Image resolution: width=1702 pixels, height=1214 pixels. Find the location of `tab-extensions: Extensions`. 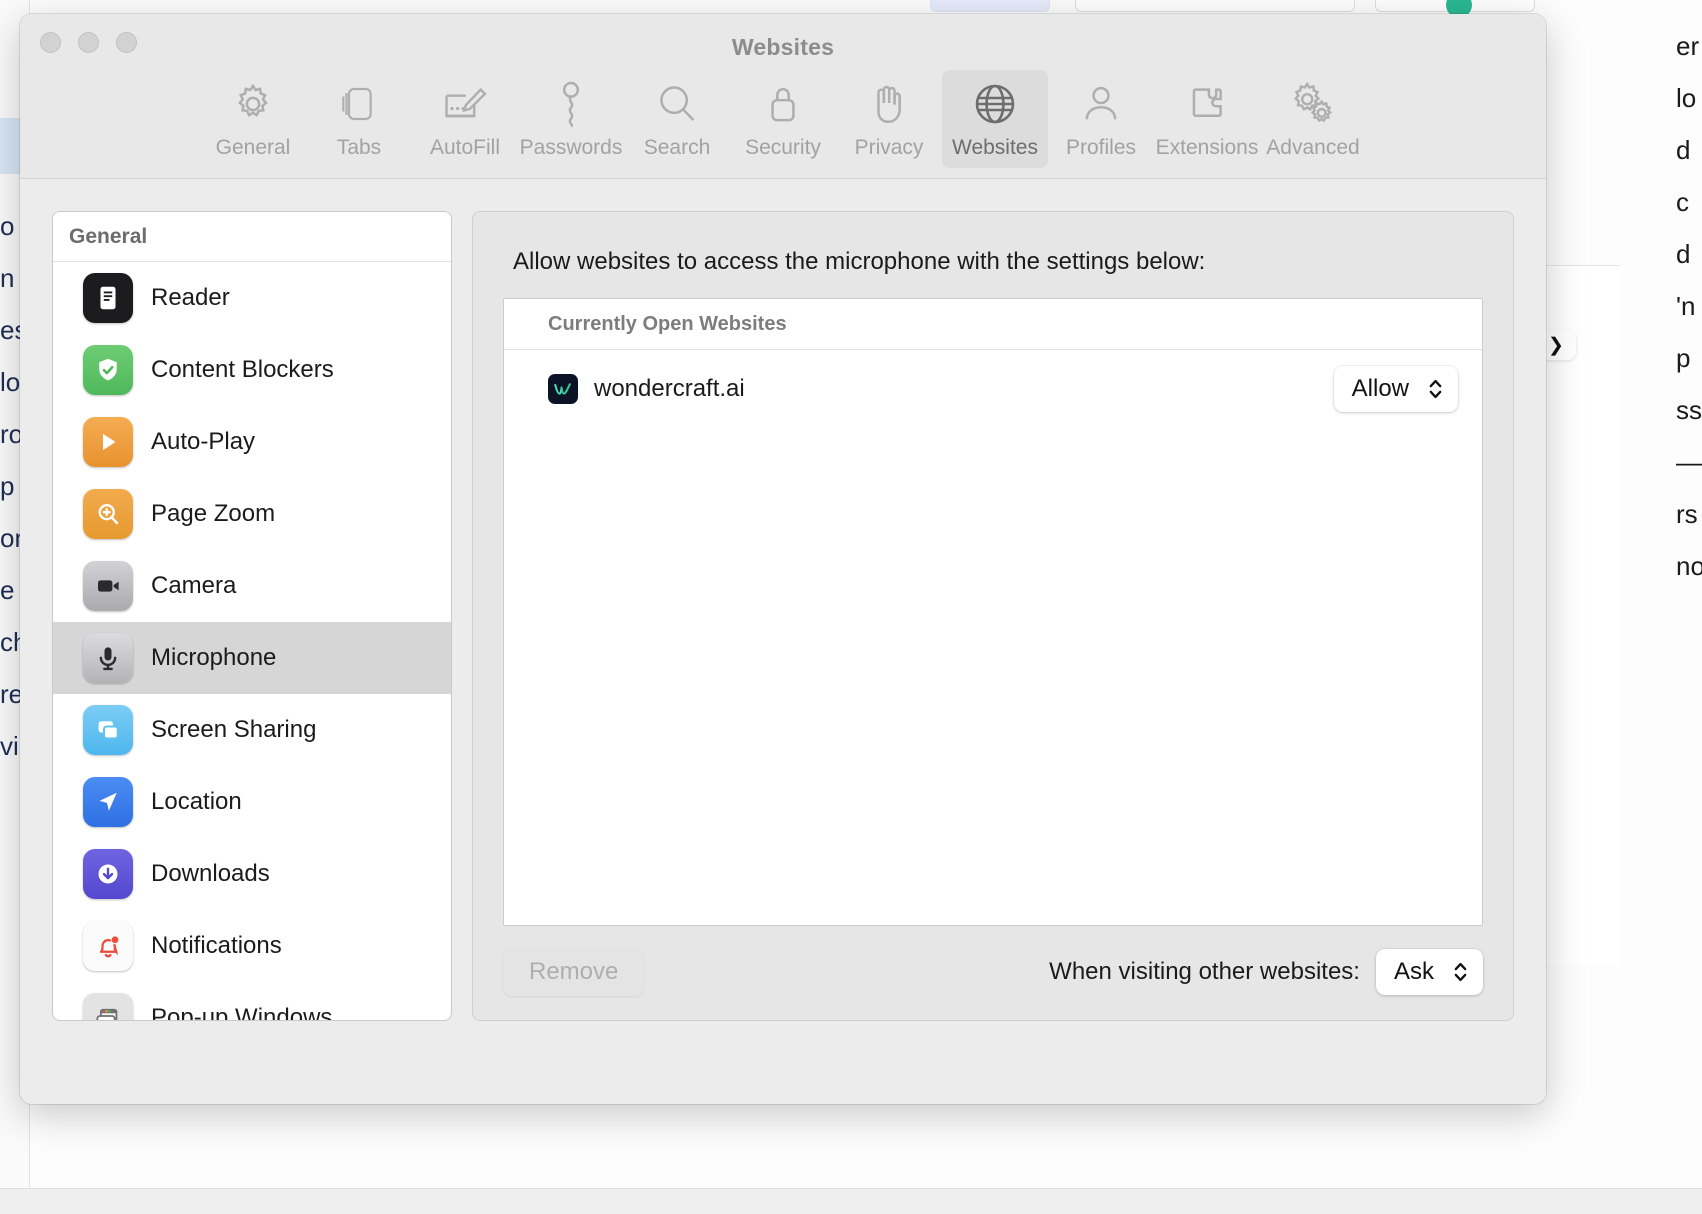

tab-extensions: Extensions is located at coordinates (1207, 119).